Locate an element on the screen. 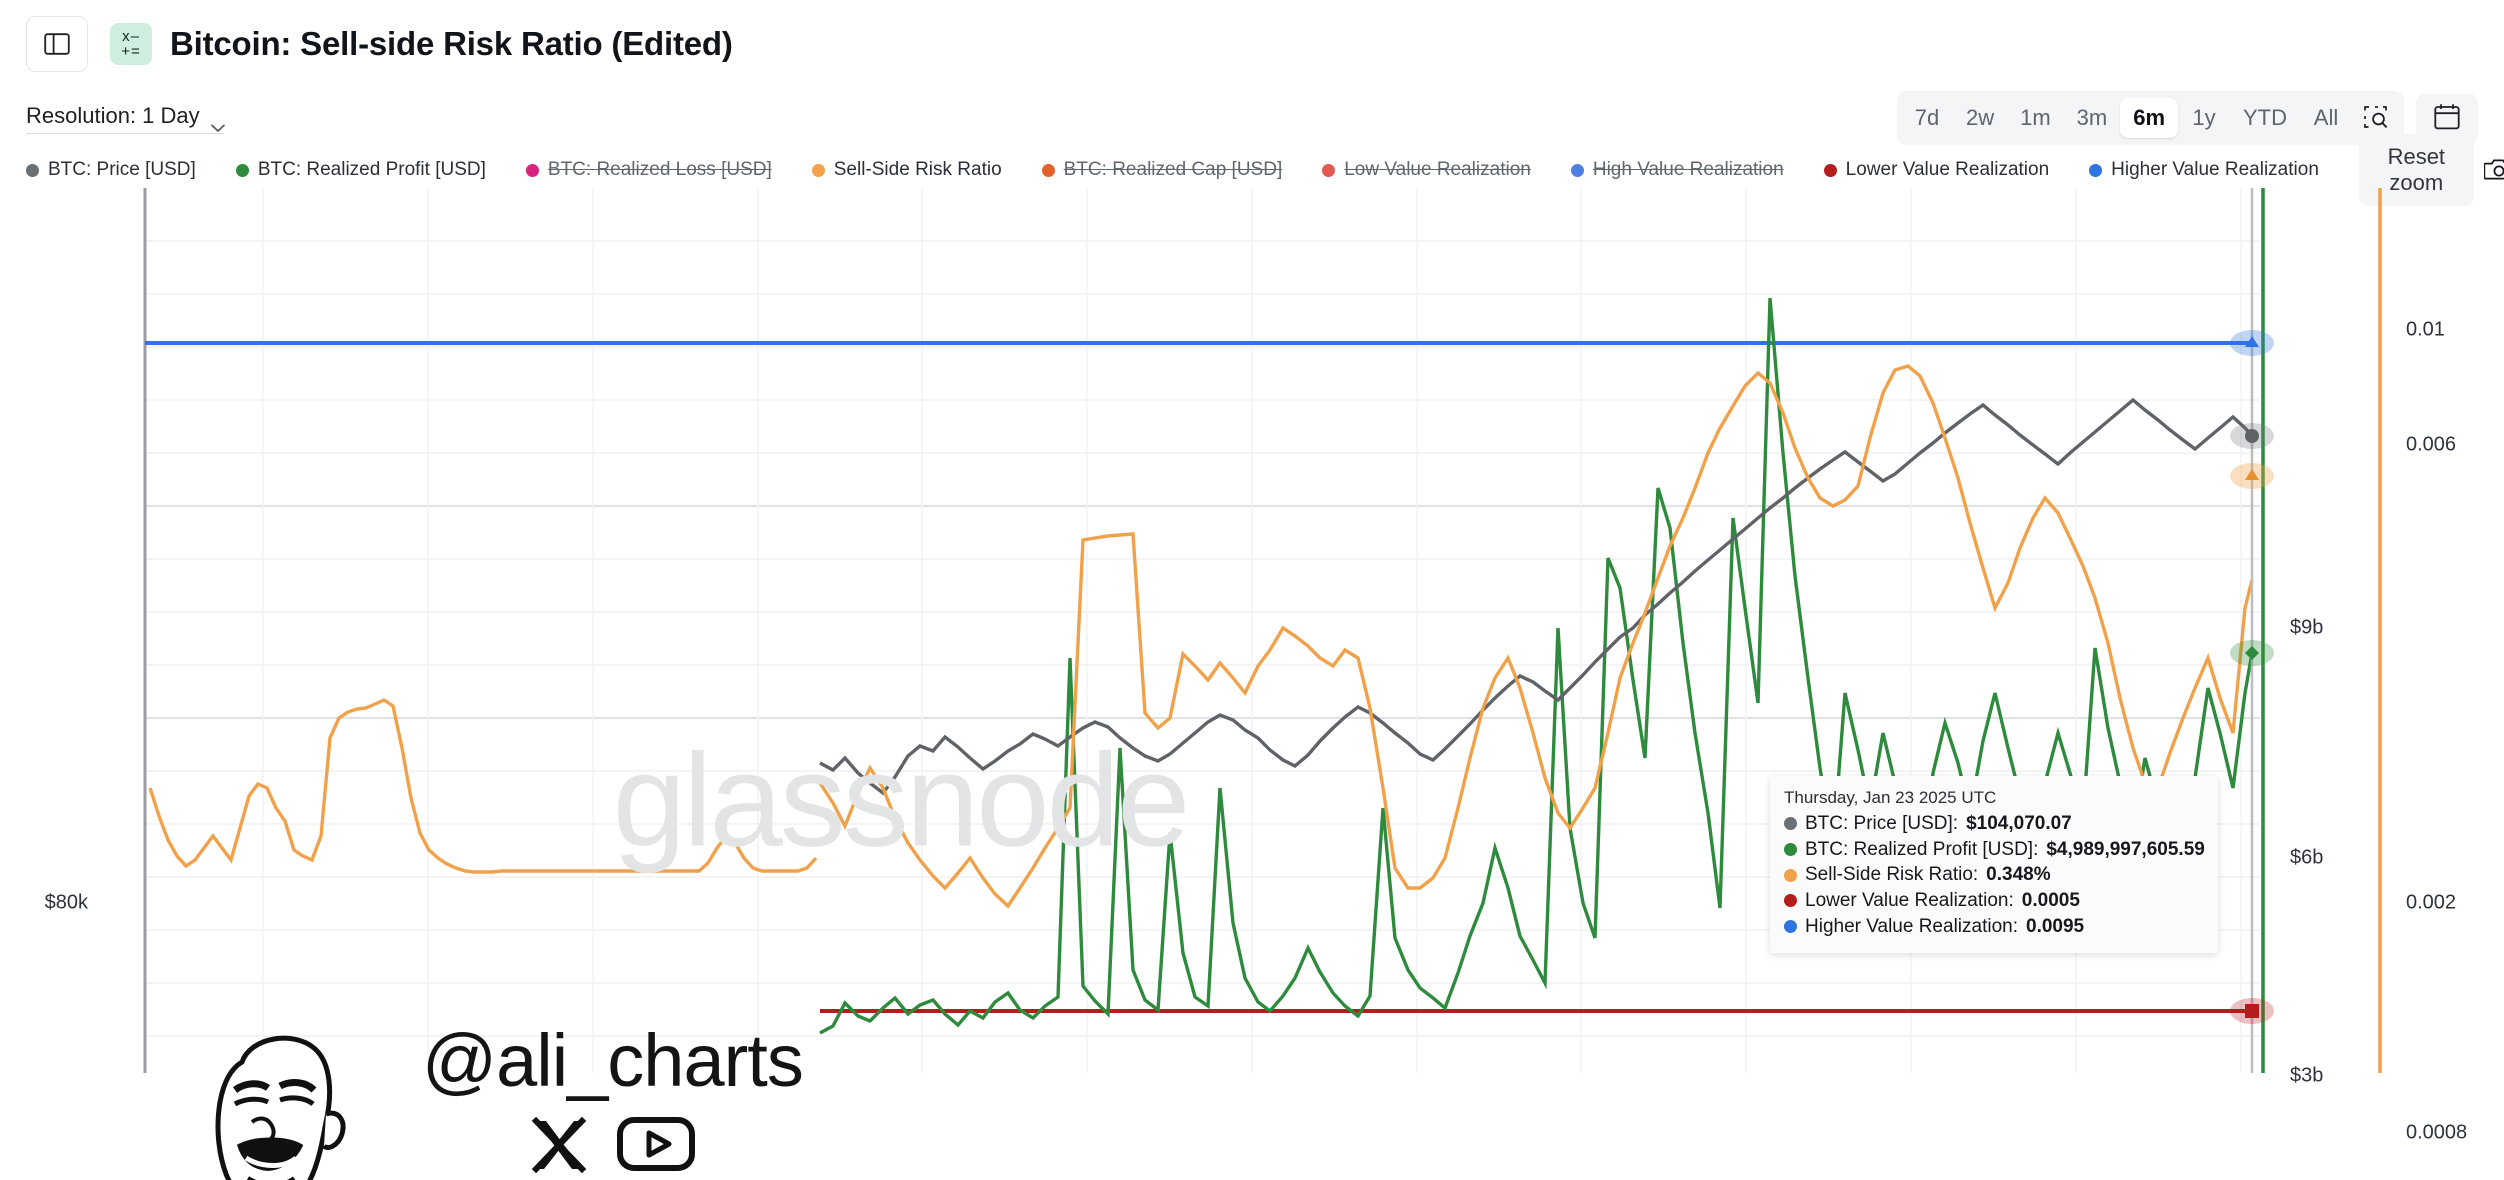  legend-item-higher-value-realization: Higher Value Realization is located at coordinates (2204, 170).